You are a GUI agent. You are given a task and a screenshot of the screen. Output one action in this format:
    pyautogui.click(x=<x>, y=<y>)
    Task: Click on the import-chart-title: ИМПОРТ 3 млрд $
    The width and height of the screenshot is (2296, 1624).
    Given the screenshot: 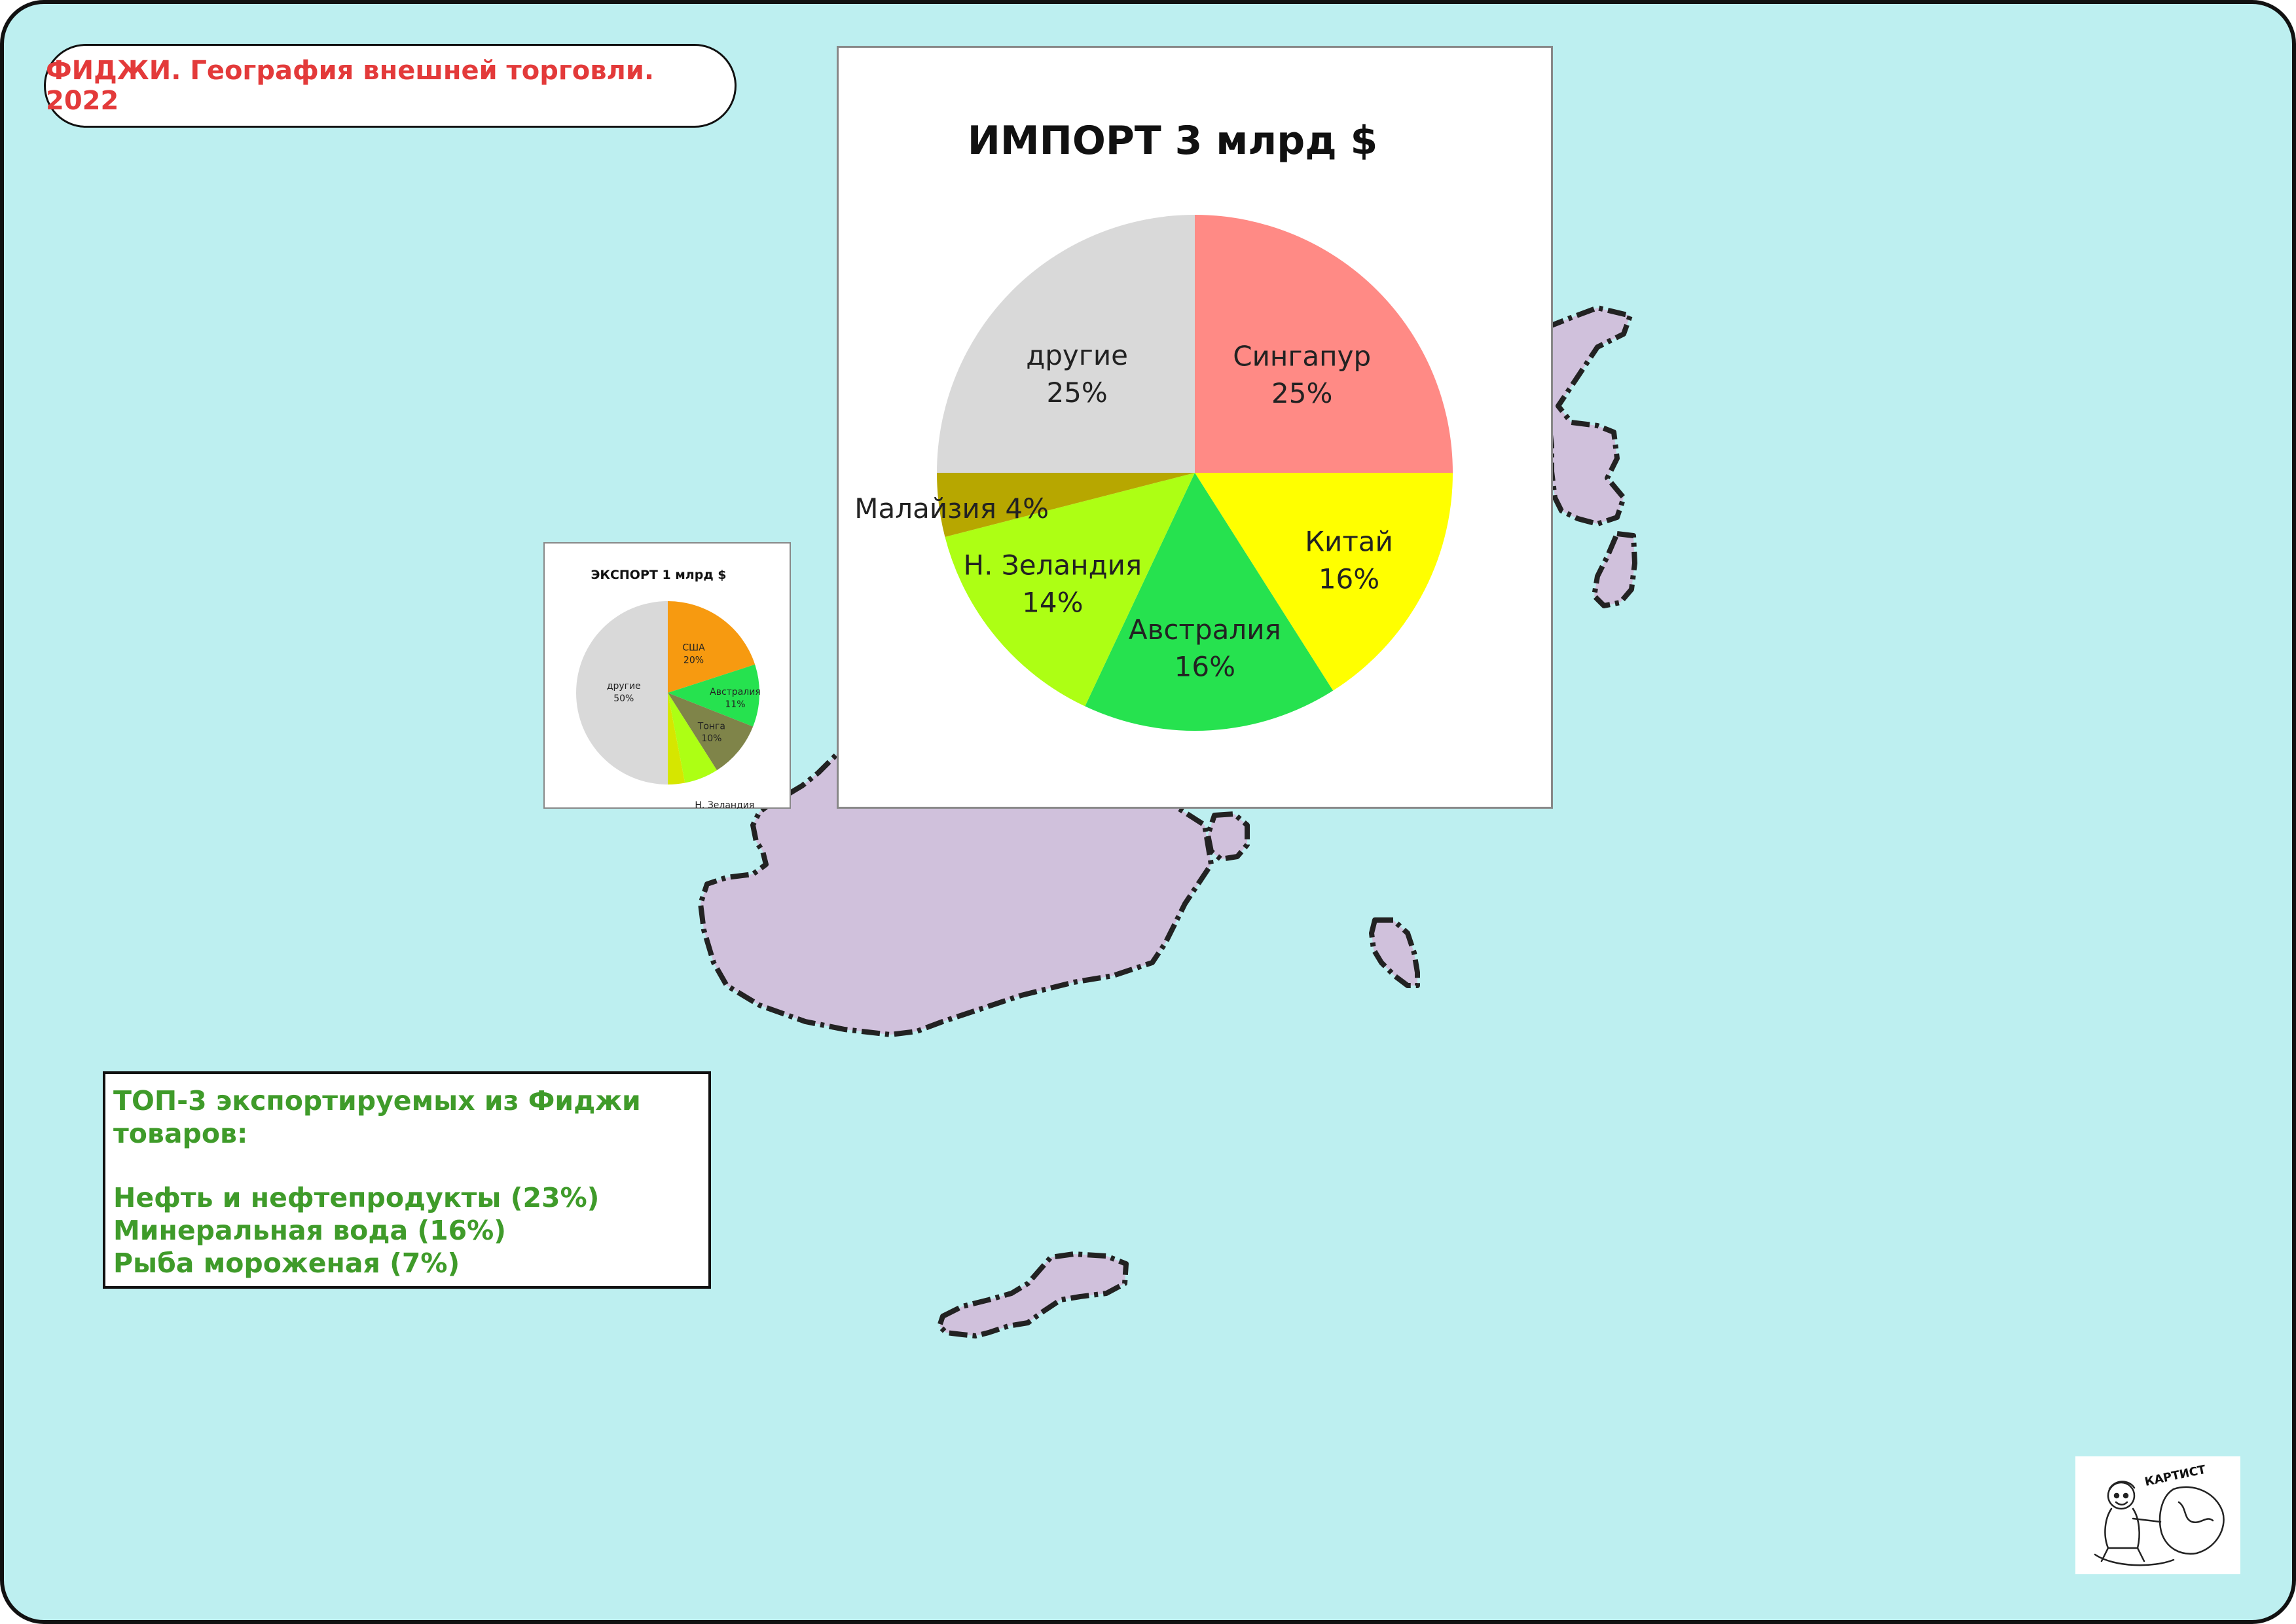 What is the action you would take?
    pyautogui.click(x=1173, y=141)
    